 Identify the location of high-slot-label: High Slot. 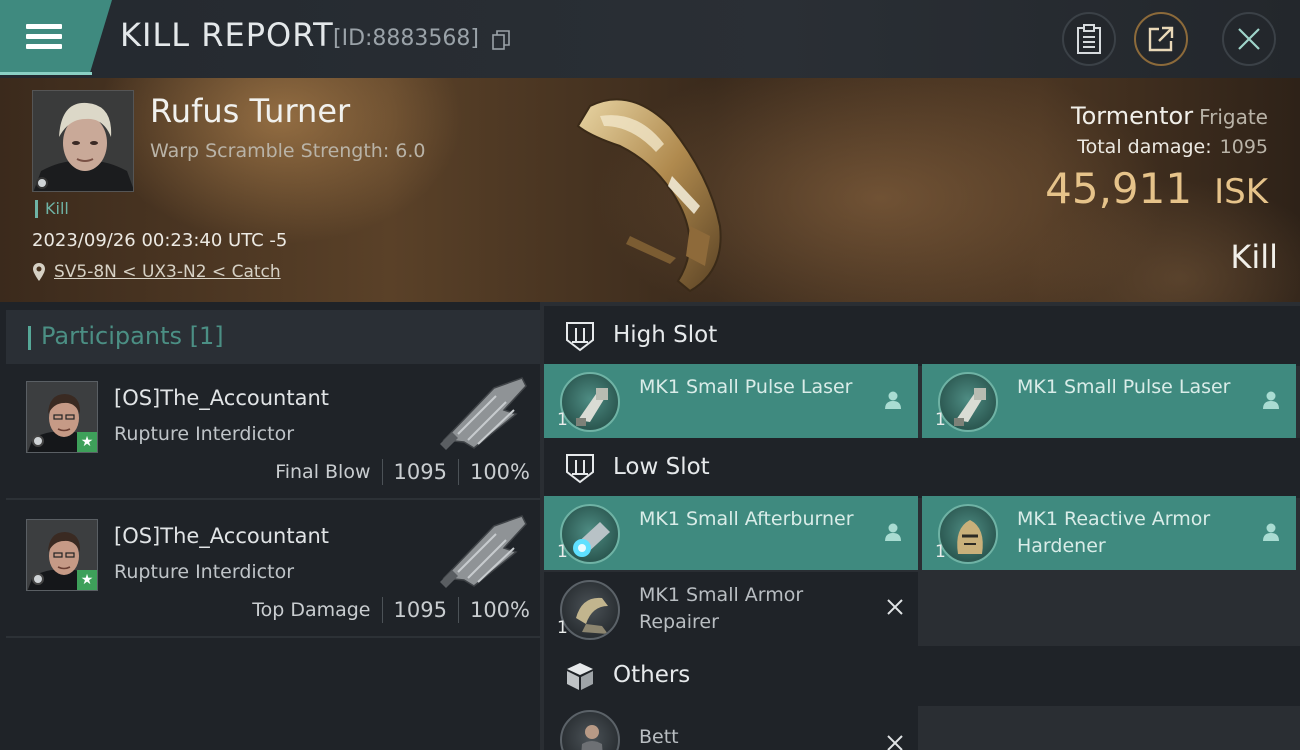
(665, 335).